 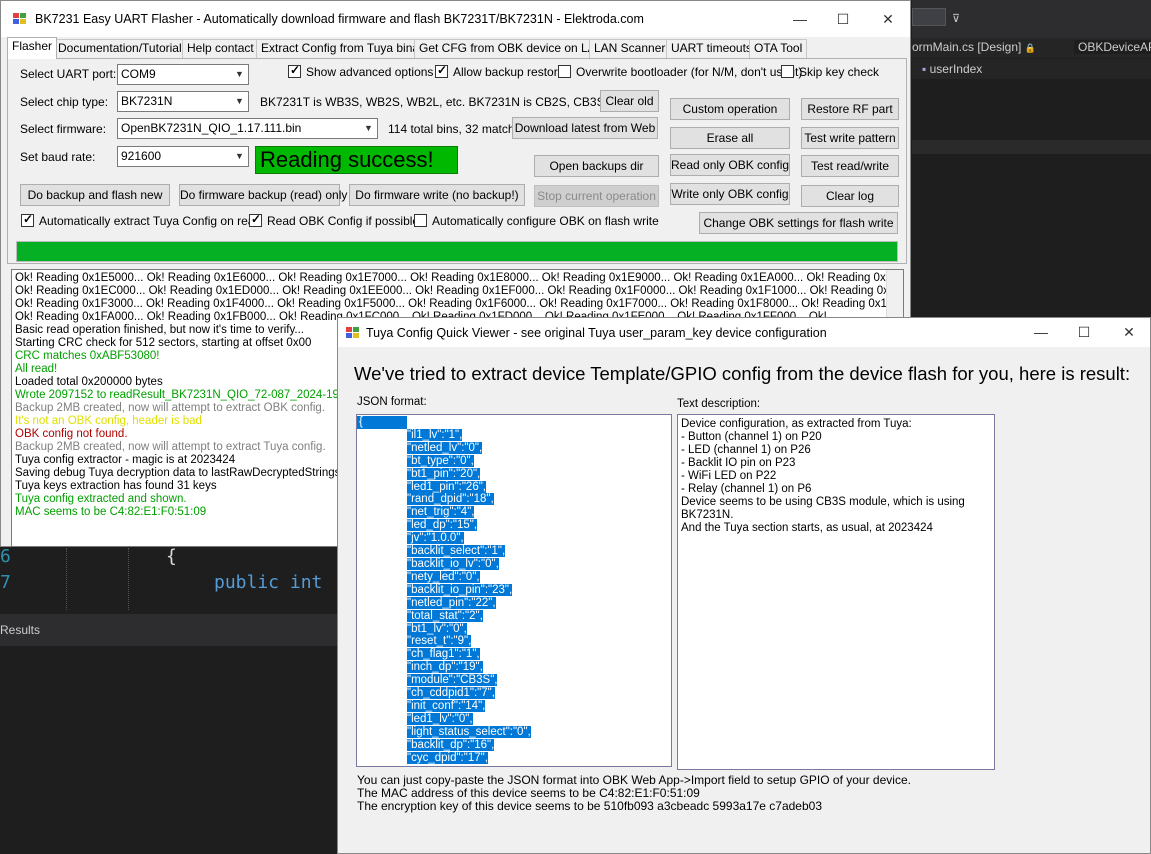 What do you see at coordinates (730, 165) in the screenshot?
I see `read-only-obk-config-button: Read only OBK config` at bounding box center [730, 165].